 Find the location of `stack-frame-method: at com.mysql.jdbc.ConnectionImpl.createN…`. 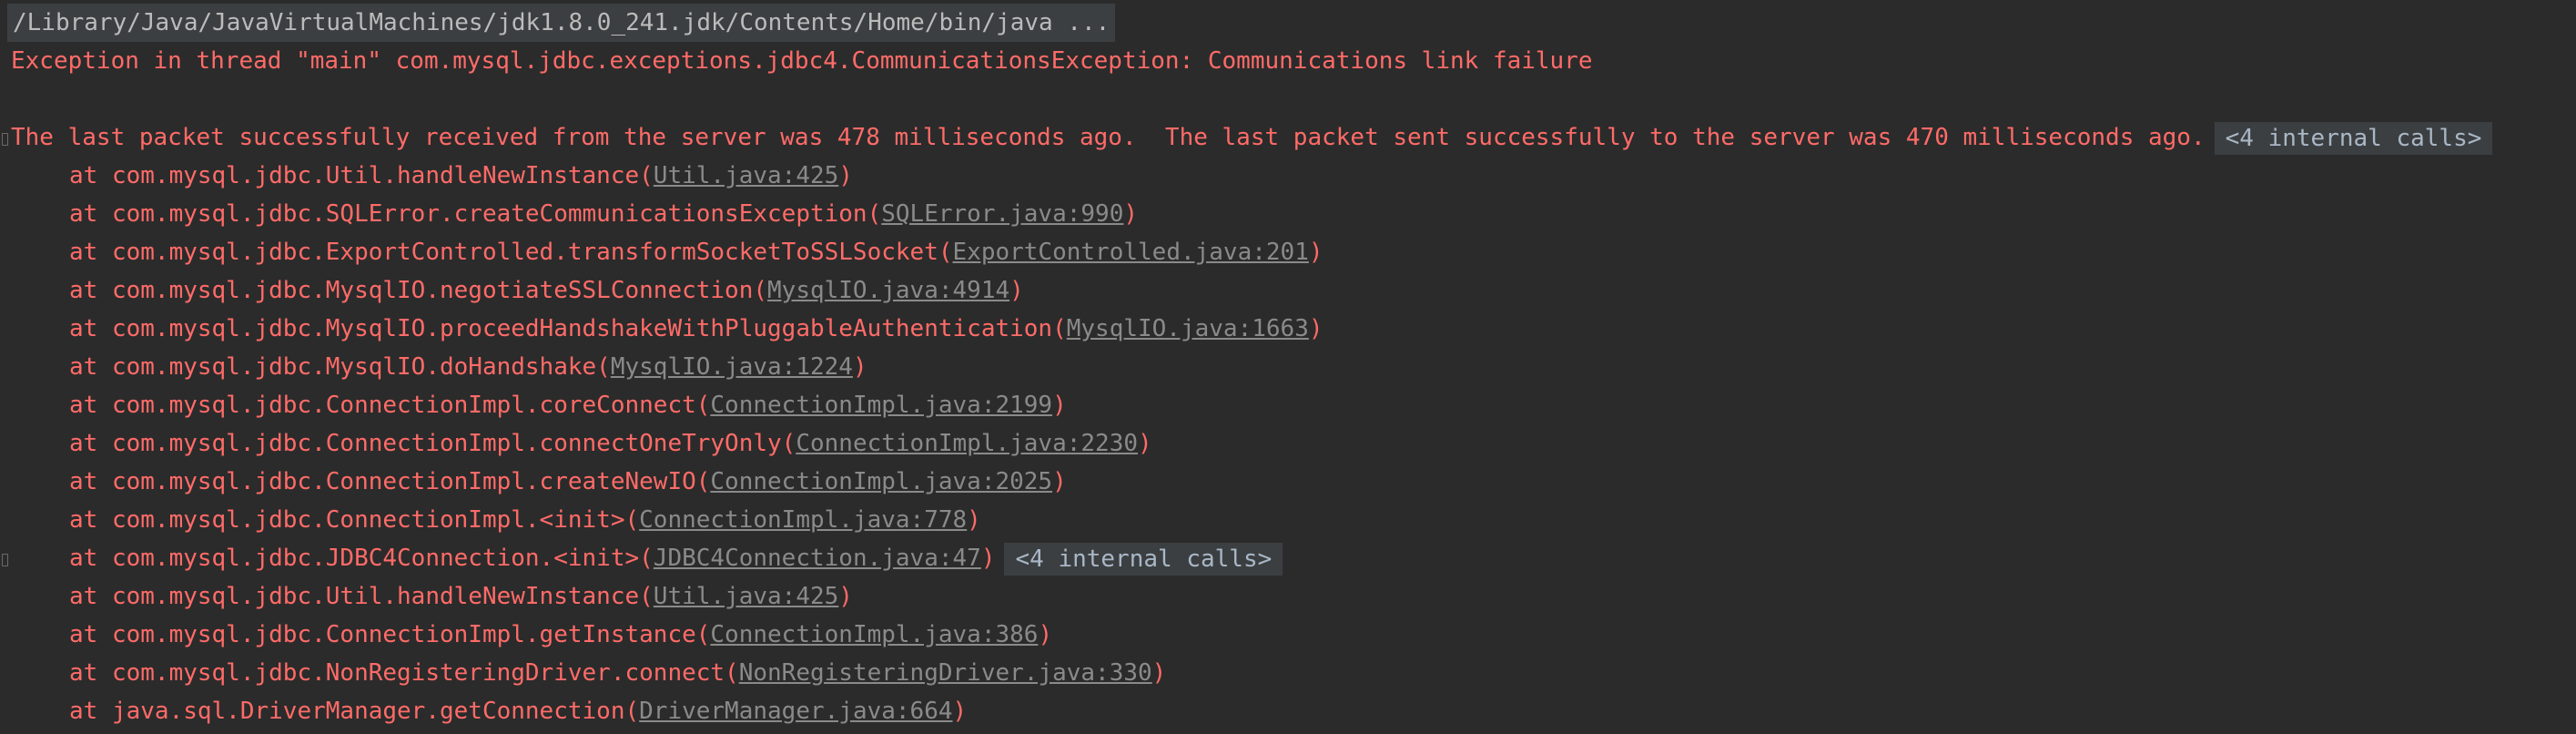

stack-frame-method: at com.mysql.jdbc.ConnectionImpl.createN… is located at coordinates (390, 481).